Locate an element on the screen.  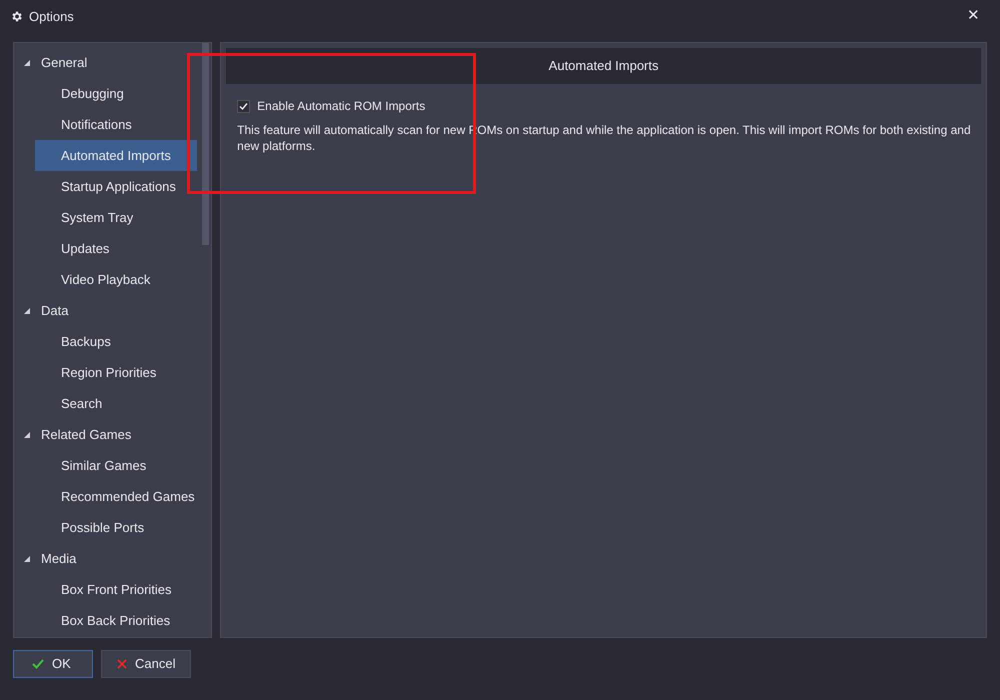
tree-item: Data is located at coordinates (58, 310).